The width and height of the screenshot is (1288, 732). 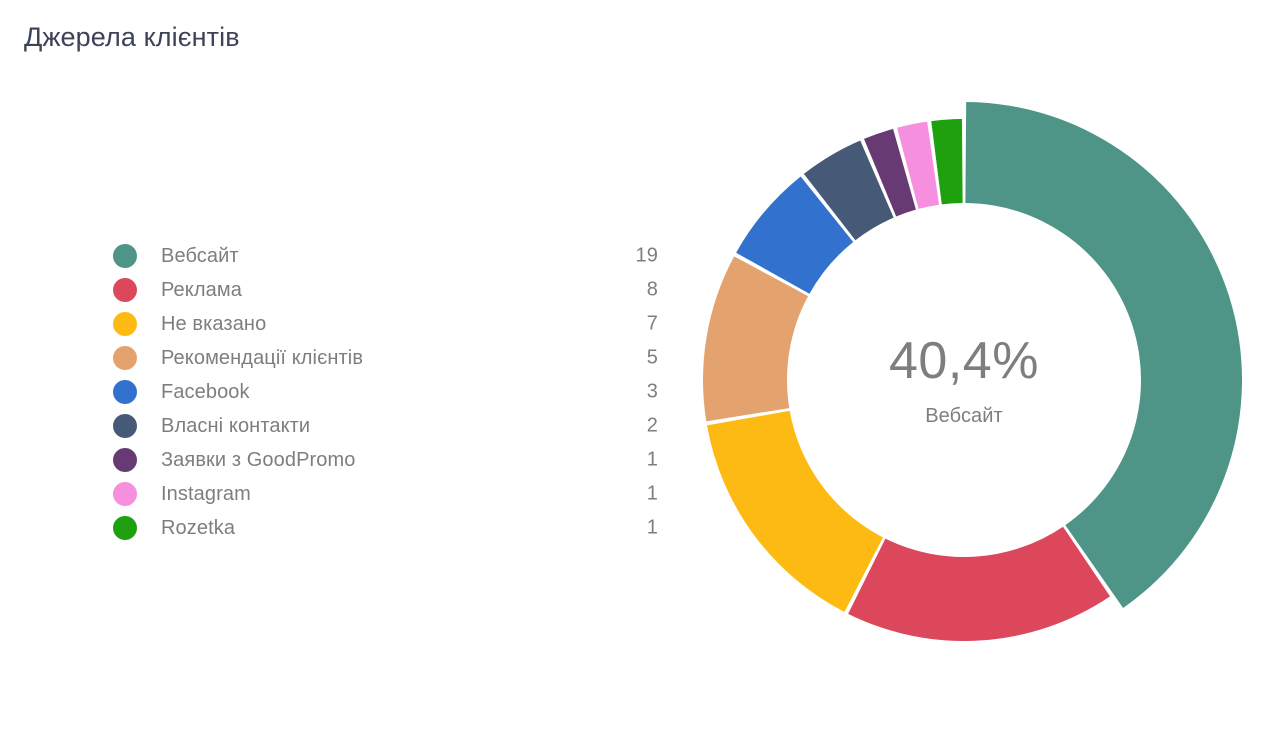 I want to click on page-title: Джерела клієнтів, so click(x=132, y=37).